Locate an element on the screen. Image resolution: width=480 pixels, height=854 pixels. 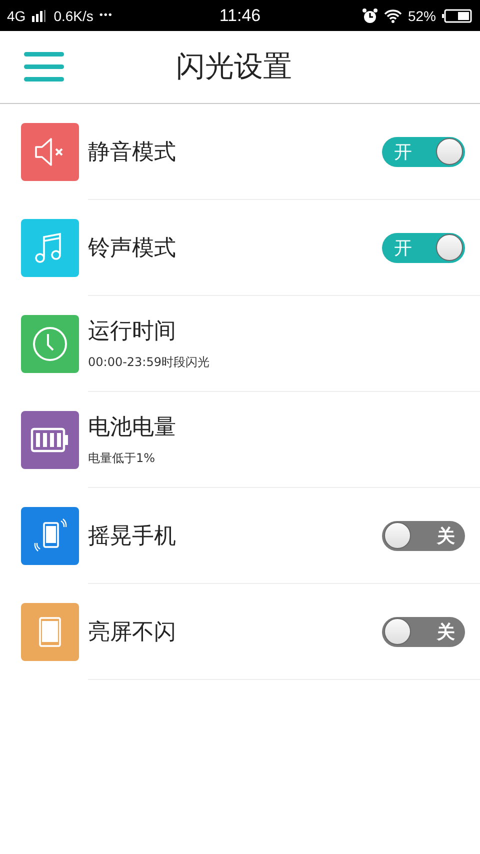
wifi-icon is located at coordinates (393, 15).